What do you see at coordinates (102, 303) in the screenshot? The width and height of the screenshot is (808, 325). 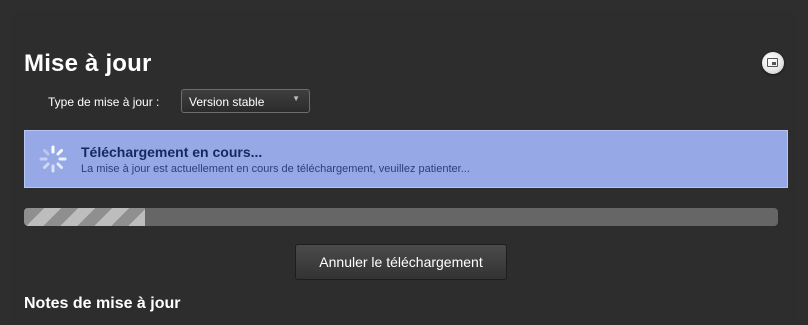 I see `release-notes-heading: Notes de mise à jour` at bounding box center [102, 303].